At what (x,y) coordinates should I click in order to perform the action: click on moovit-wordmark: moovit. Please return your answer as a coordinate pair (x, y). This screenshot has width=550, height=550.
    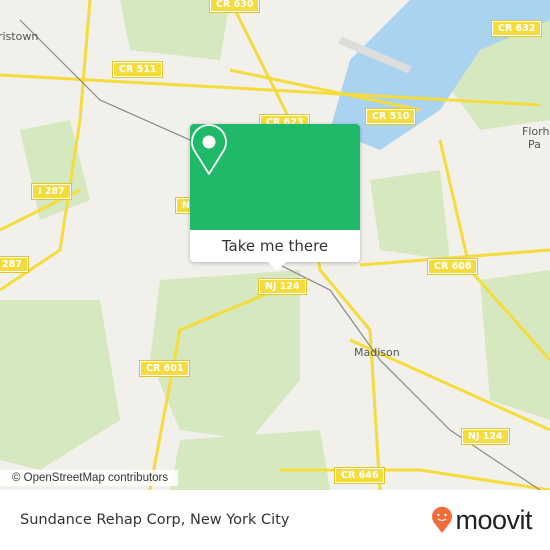
    Looking at the image, I should click on (493, 519).